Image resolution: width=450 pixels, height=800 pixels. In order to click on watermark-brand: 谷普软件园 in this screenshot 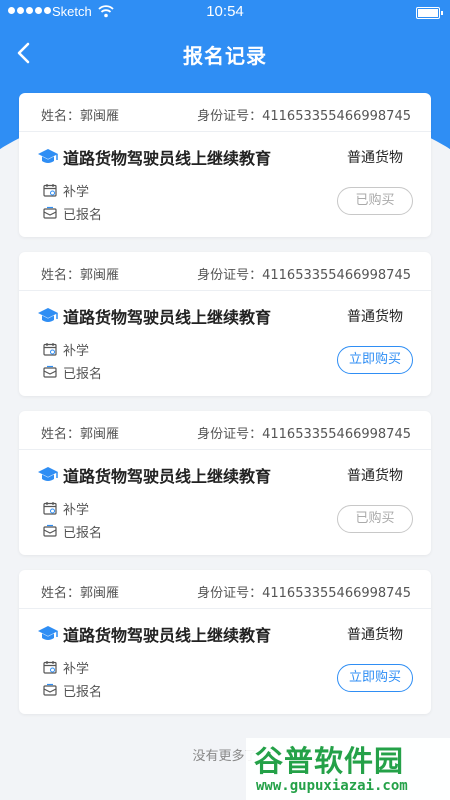, I will do `click(329, 761)`.